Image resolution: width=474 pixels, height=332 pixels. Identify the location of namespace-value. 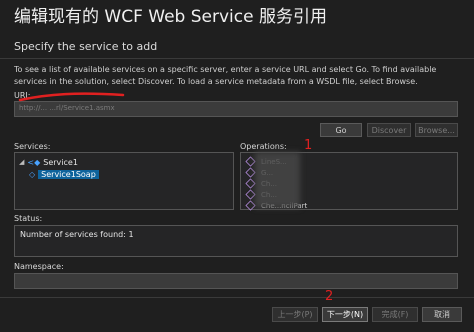
(17, 286).